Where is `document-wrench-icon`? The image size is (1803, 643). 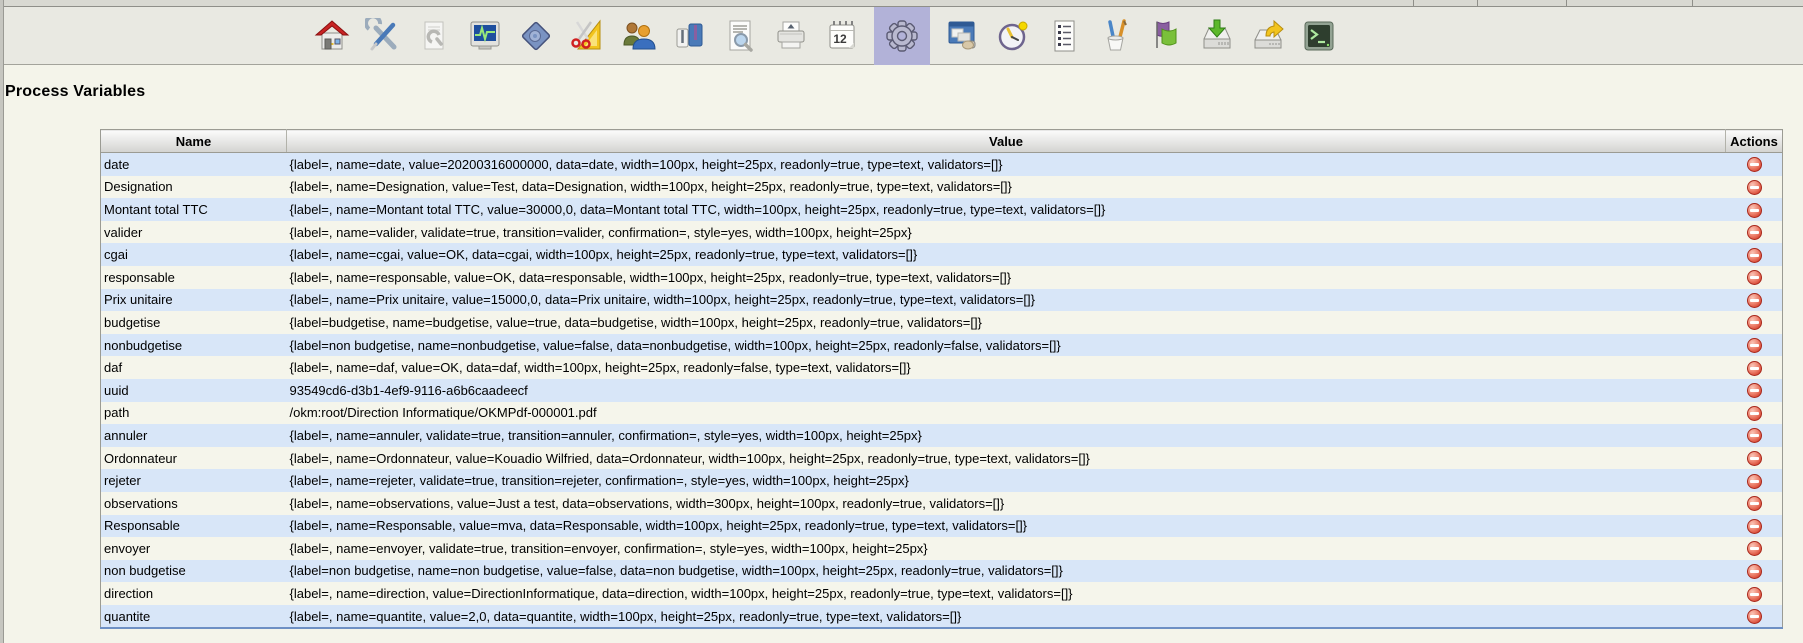 document-wrench-icon is located at coordinates (434, 35).